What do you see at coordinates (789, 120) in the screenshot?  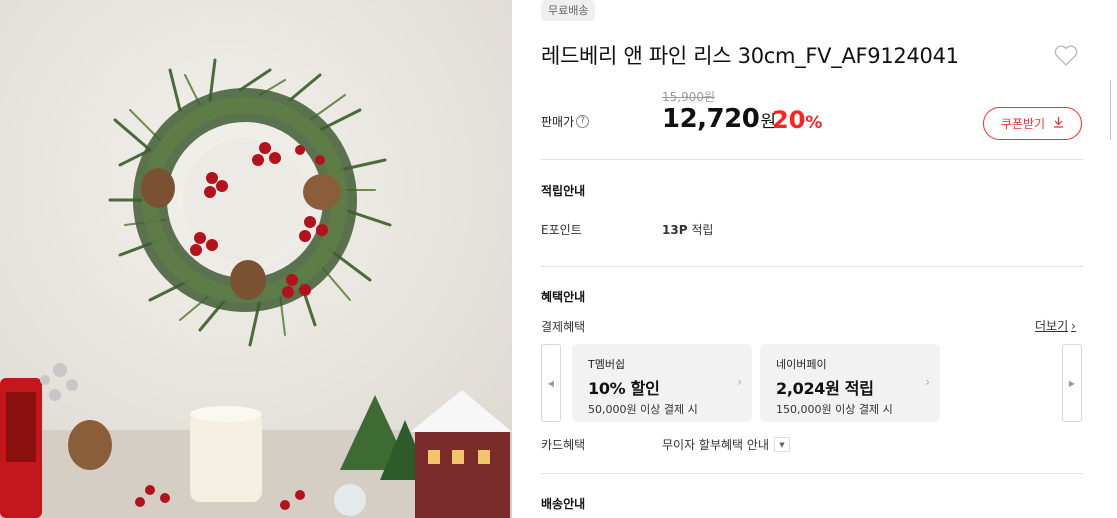 I see `discount-value: 20` at bounding box center [789, 120].